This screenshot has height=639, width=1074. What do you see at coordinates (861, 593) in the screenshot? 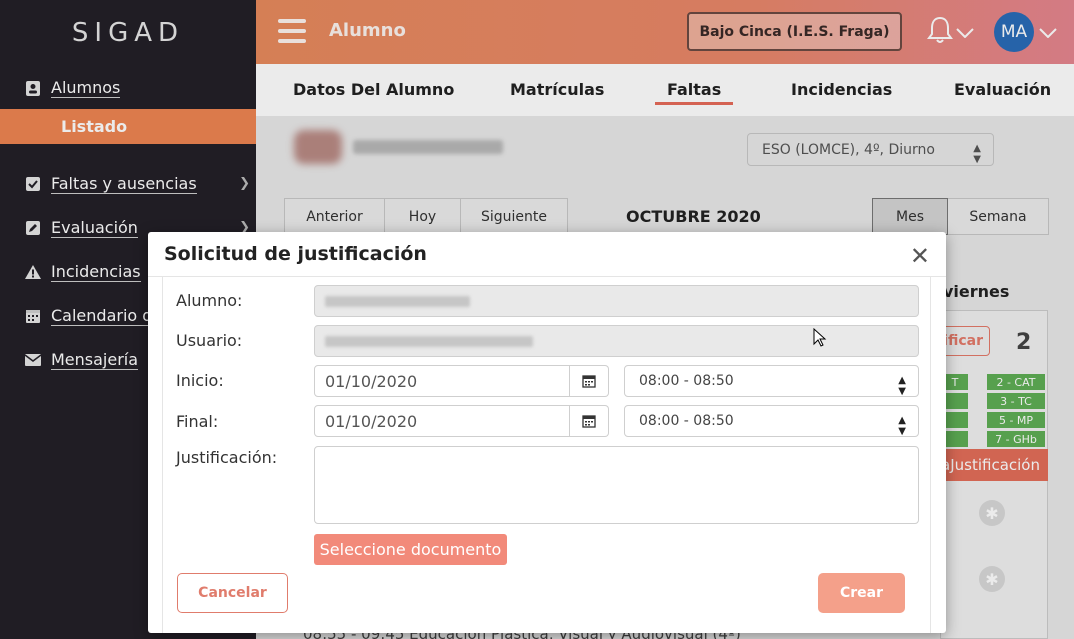
I see `create-button: Crear` at bounding box center [861, 593].